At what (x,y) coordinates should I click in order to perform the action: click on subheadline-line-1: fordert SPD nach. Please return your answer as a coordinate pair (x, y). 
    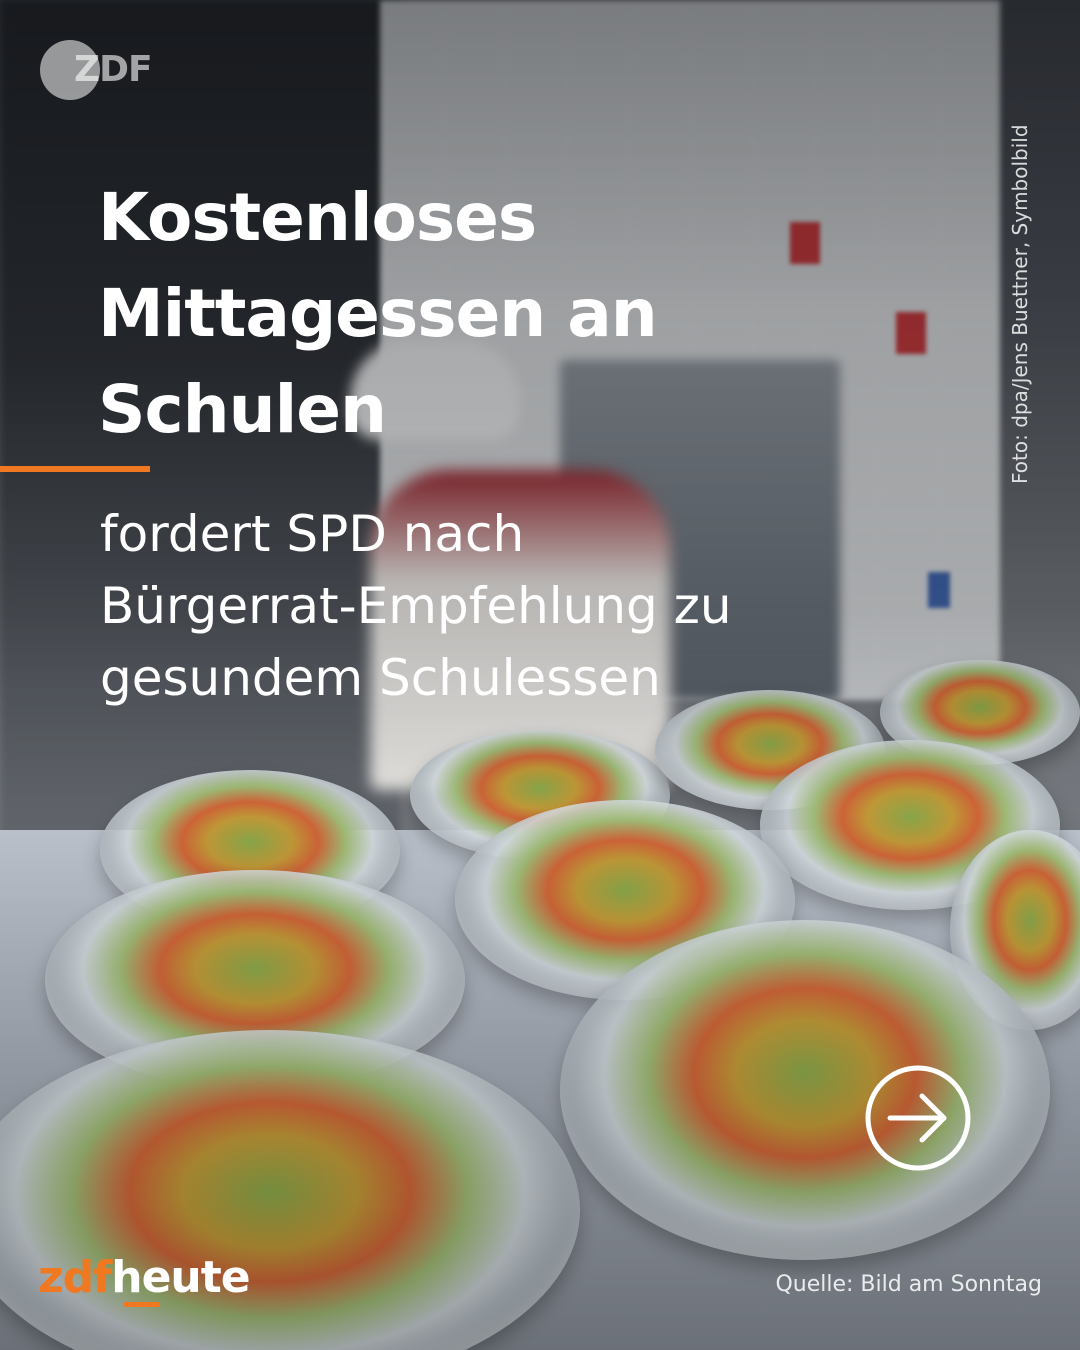
    Looking at the image, I should click on (312, 534).